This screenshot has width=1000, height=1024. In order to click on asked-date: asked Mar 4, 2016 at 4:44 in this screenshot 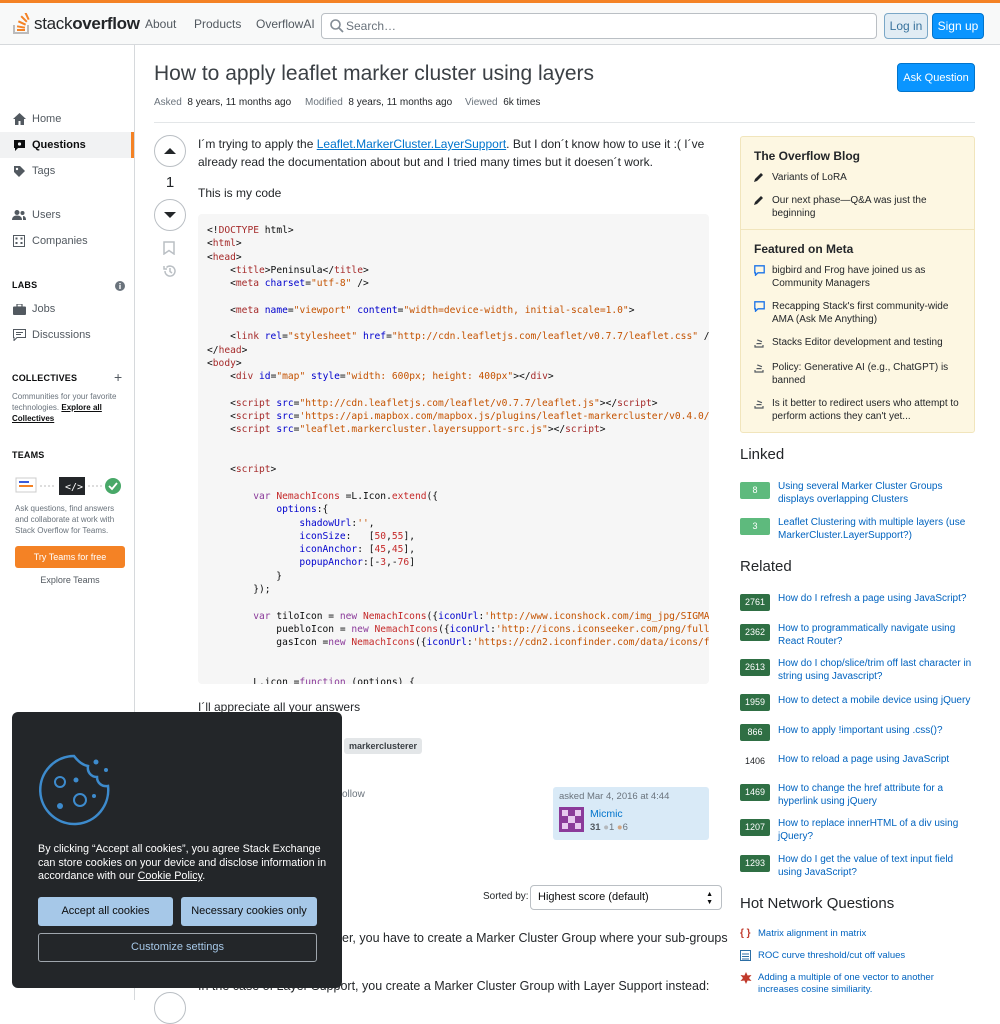, I will do `click(614, 796)`.